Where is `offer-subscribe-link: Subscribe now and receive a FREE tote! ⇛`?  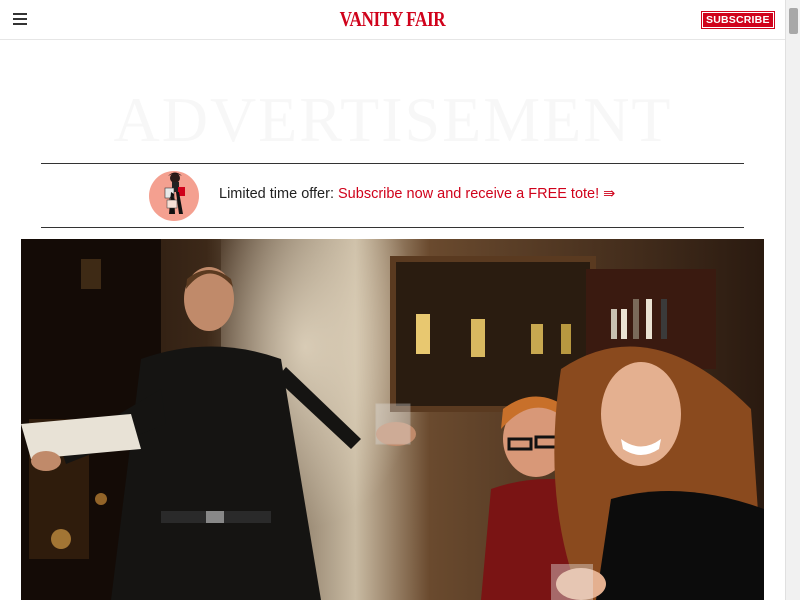 offer-subscribe-link: Subscribe now and receive a FREE tote! ⇛ is located at coordinates (476, 194).